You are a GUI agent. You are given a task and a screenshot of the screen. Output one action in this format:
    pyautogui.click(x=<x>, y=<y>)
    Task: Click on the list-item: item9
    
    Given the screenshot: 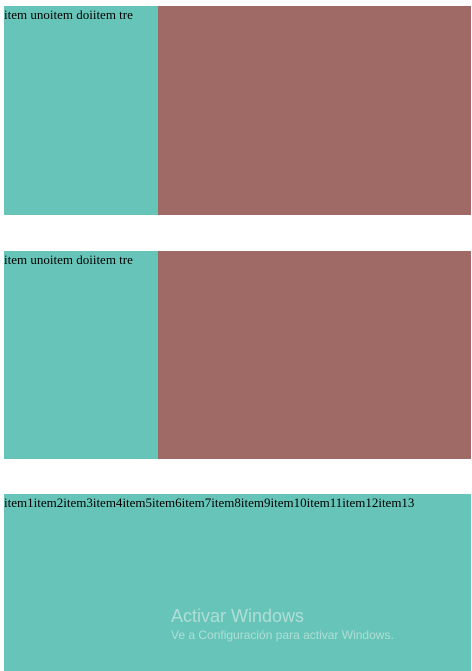 What is the action you would take?
    pyautogui.click(x=255, y=502)
    